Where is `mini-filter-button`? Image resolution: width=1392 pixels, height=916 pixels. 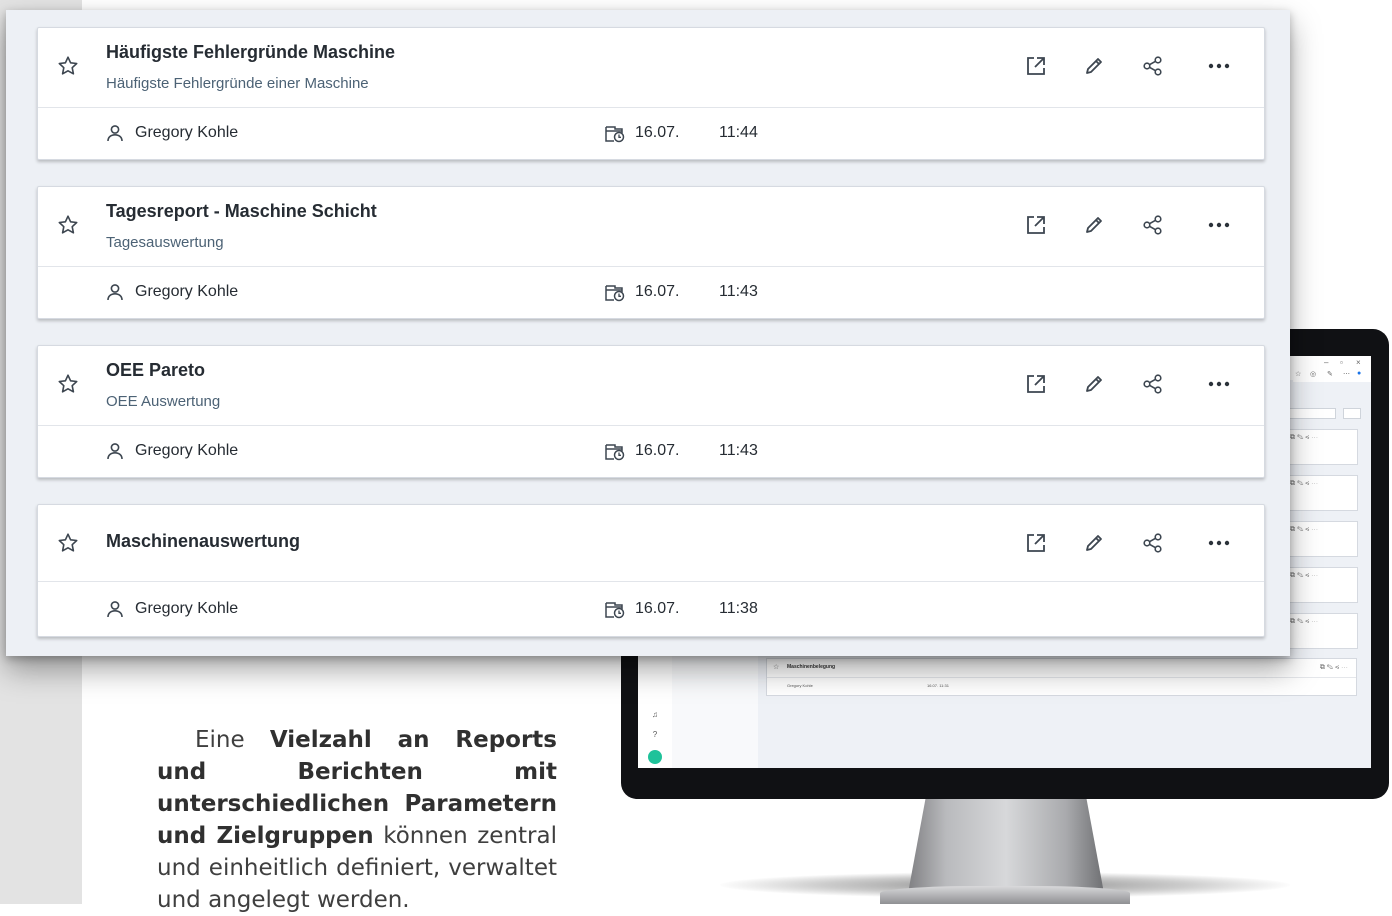 mini-filter-button is located at coordinates (1352, 413).